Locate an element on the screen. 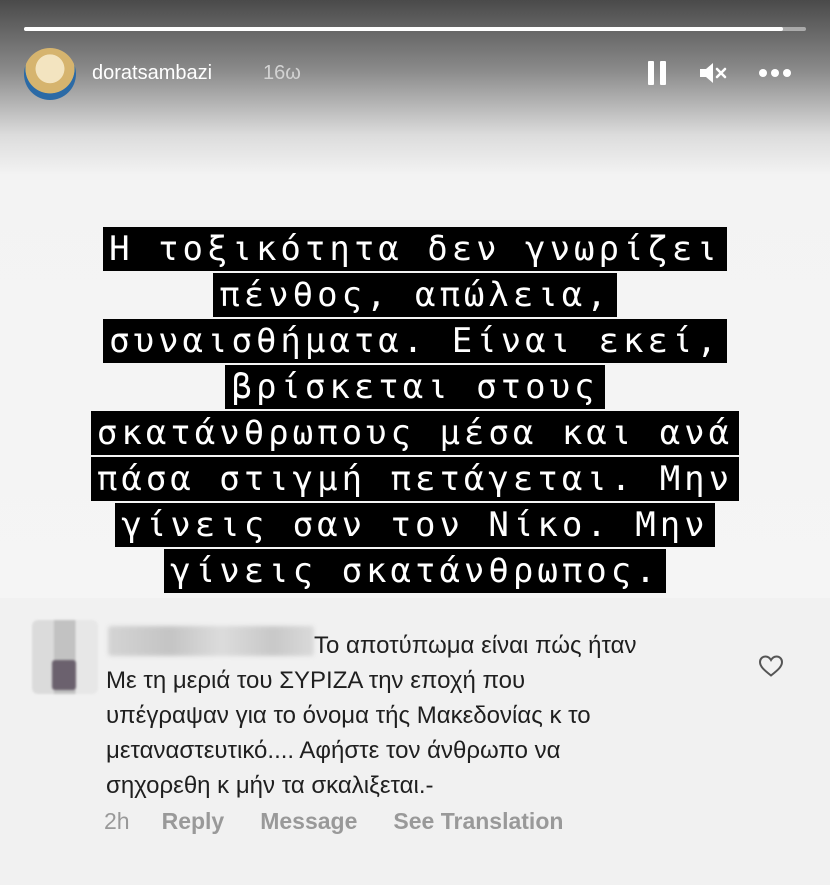 The width and height of the screenshot is (830, 885). see-translation-button: See Translation is located at coordinates (478, 821).